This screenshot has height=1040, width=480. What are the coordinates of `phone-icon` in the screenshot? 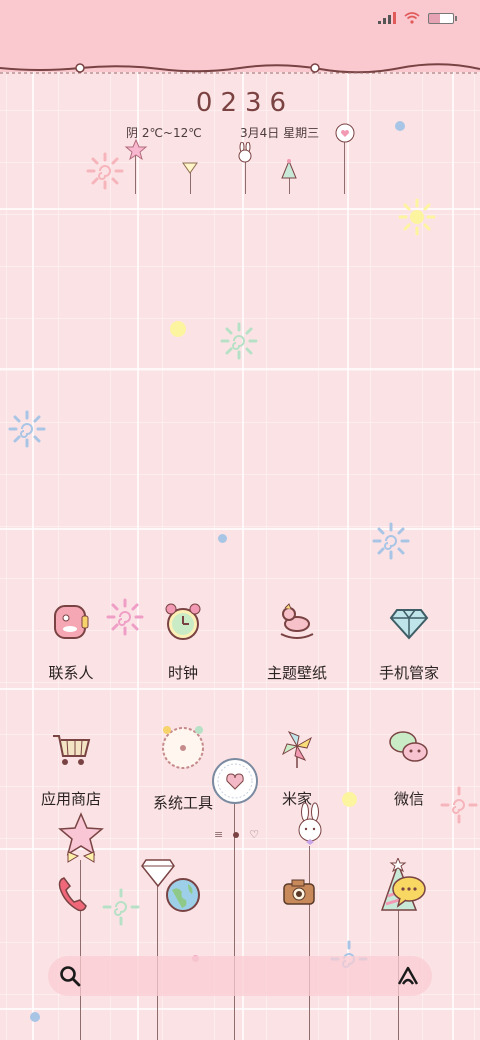 It's located at (72, 894).